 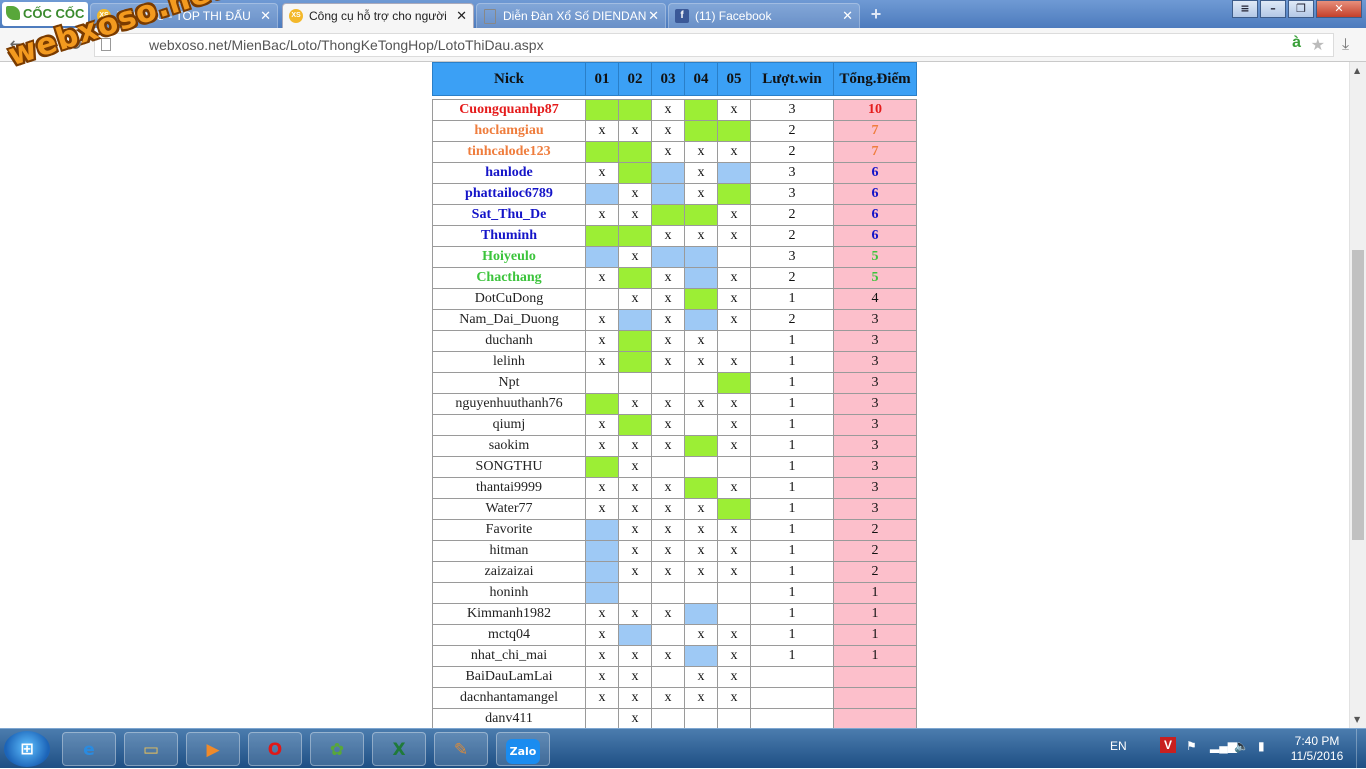 I want to click on total-score, so click(x=875, y=719).